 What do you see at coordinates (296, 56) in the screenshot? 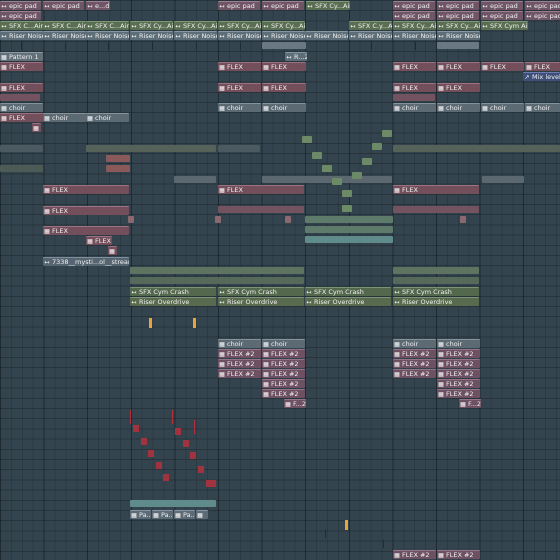
I see `playlist-clip: ↤R...2` at bounding box center [296, 56].